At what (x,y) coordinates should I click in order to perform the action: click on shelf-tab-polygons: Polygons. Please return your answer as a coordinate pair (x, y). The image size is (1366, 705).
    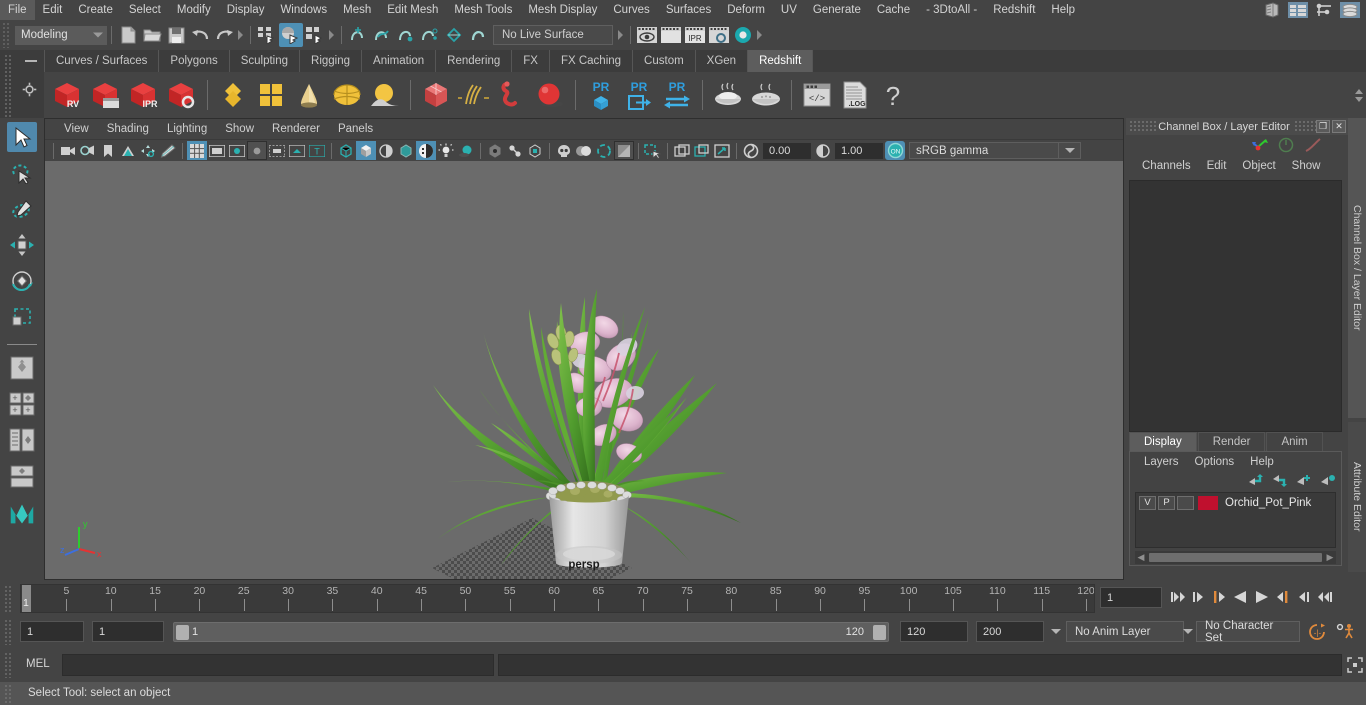
    Looking at the image, I should click on (194, 61).